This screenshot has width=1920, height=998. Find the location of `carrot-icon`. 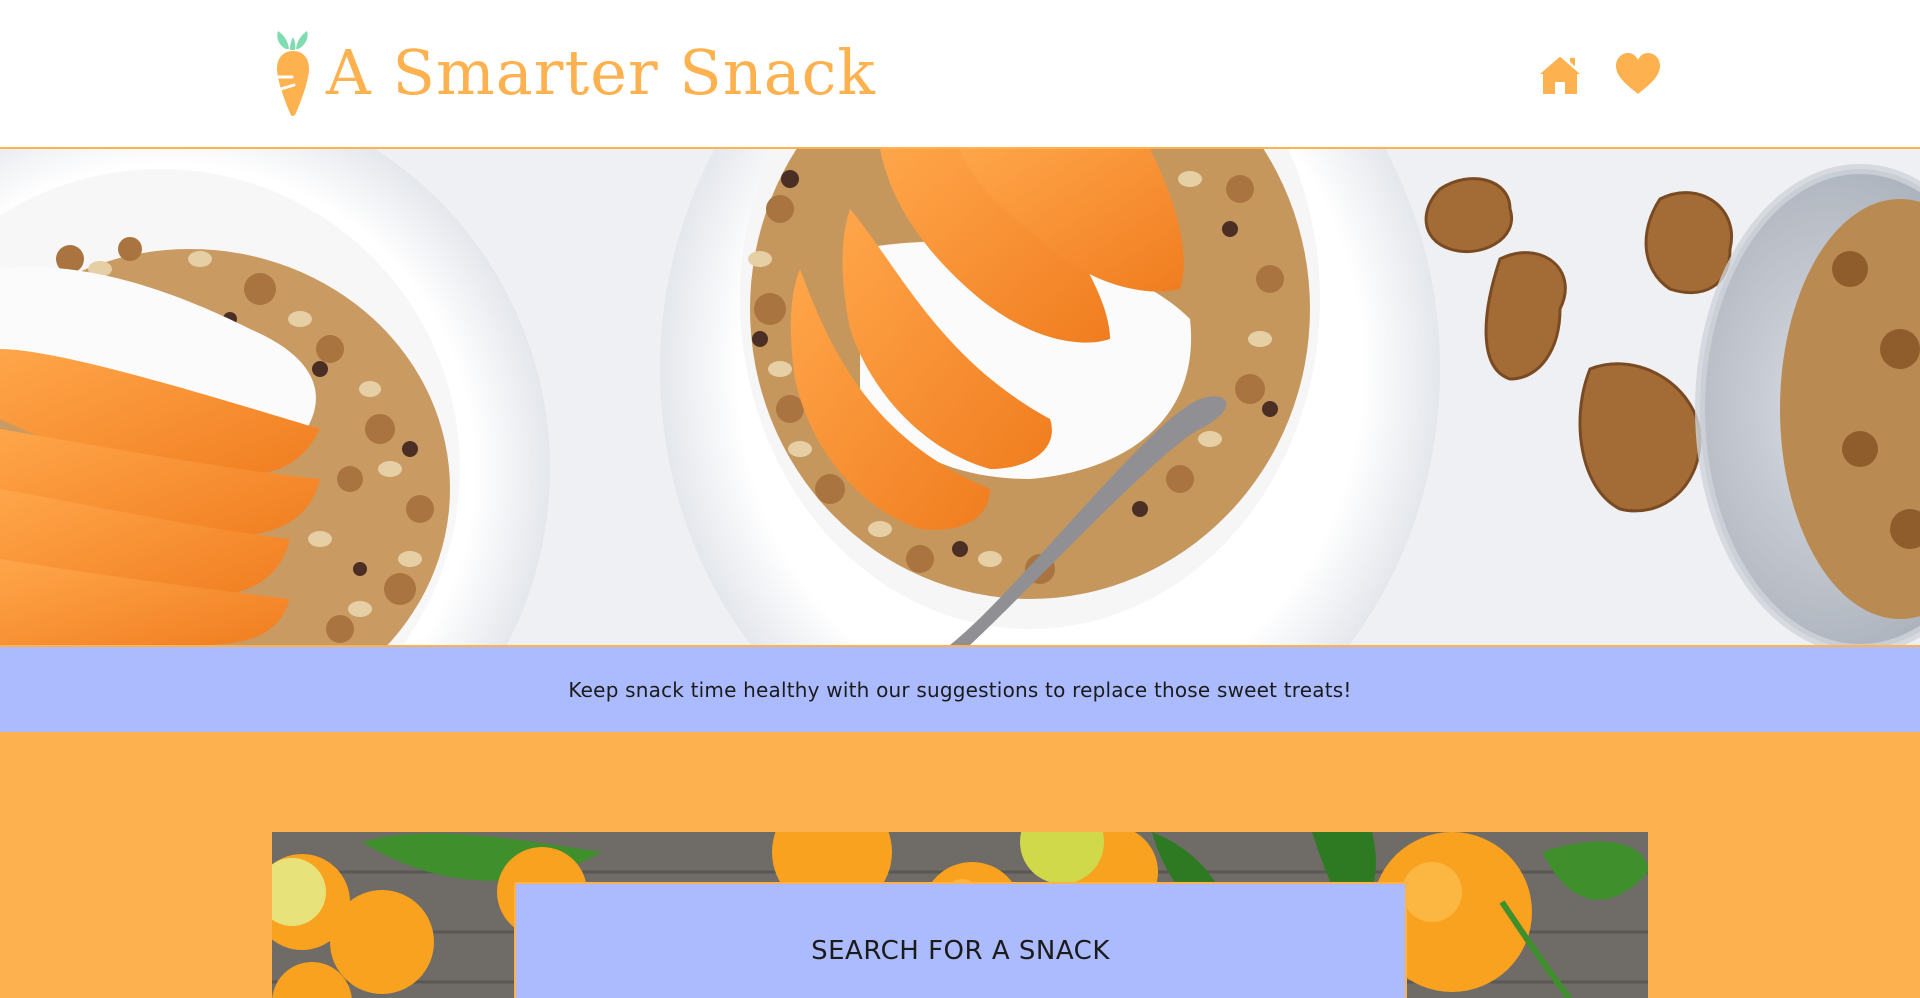

carrot-icon is located at coordinates (292, 73).